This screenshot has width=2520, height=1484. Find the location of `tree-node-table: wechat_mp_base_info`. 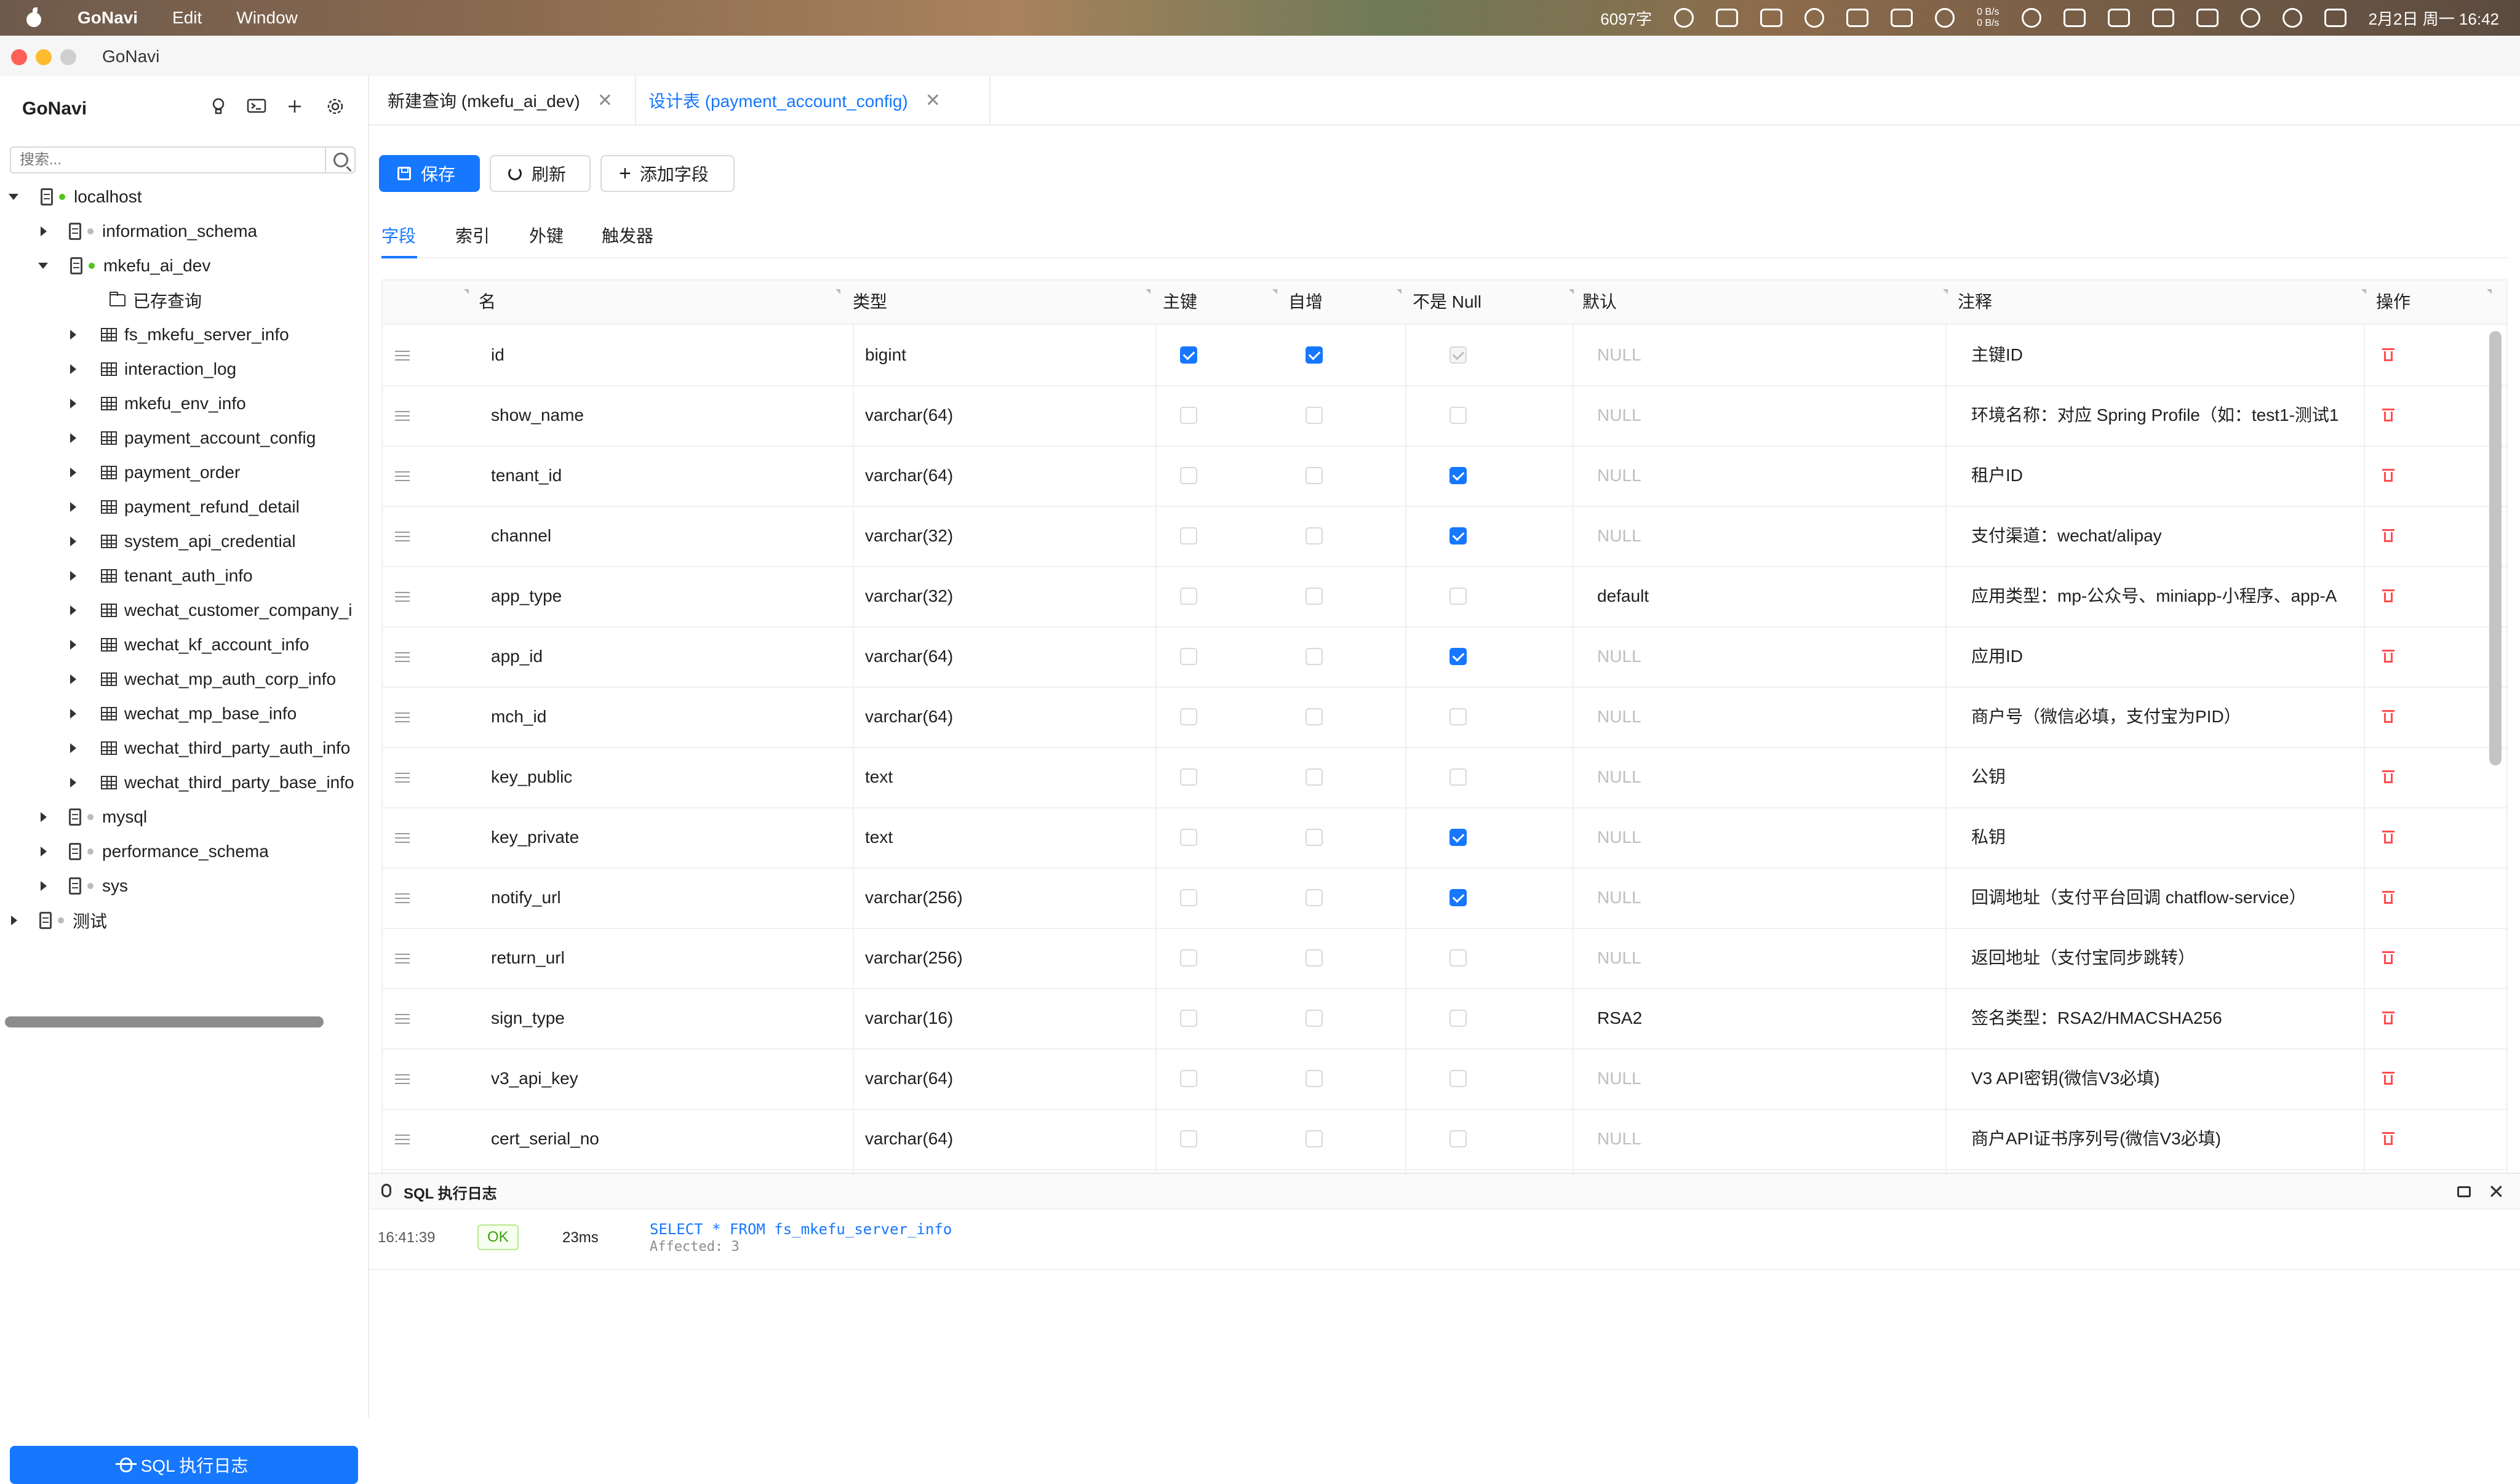

tree-node-table: wechat_mp_base_info is located at coordinates (184, 713).